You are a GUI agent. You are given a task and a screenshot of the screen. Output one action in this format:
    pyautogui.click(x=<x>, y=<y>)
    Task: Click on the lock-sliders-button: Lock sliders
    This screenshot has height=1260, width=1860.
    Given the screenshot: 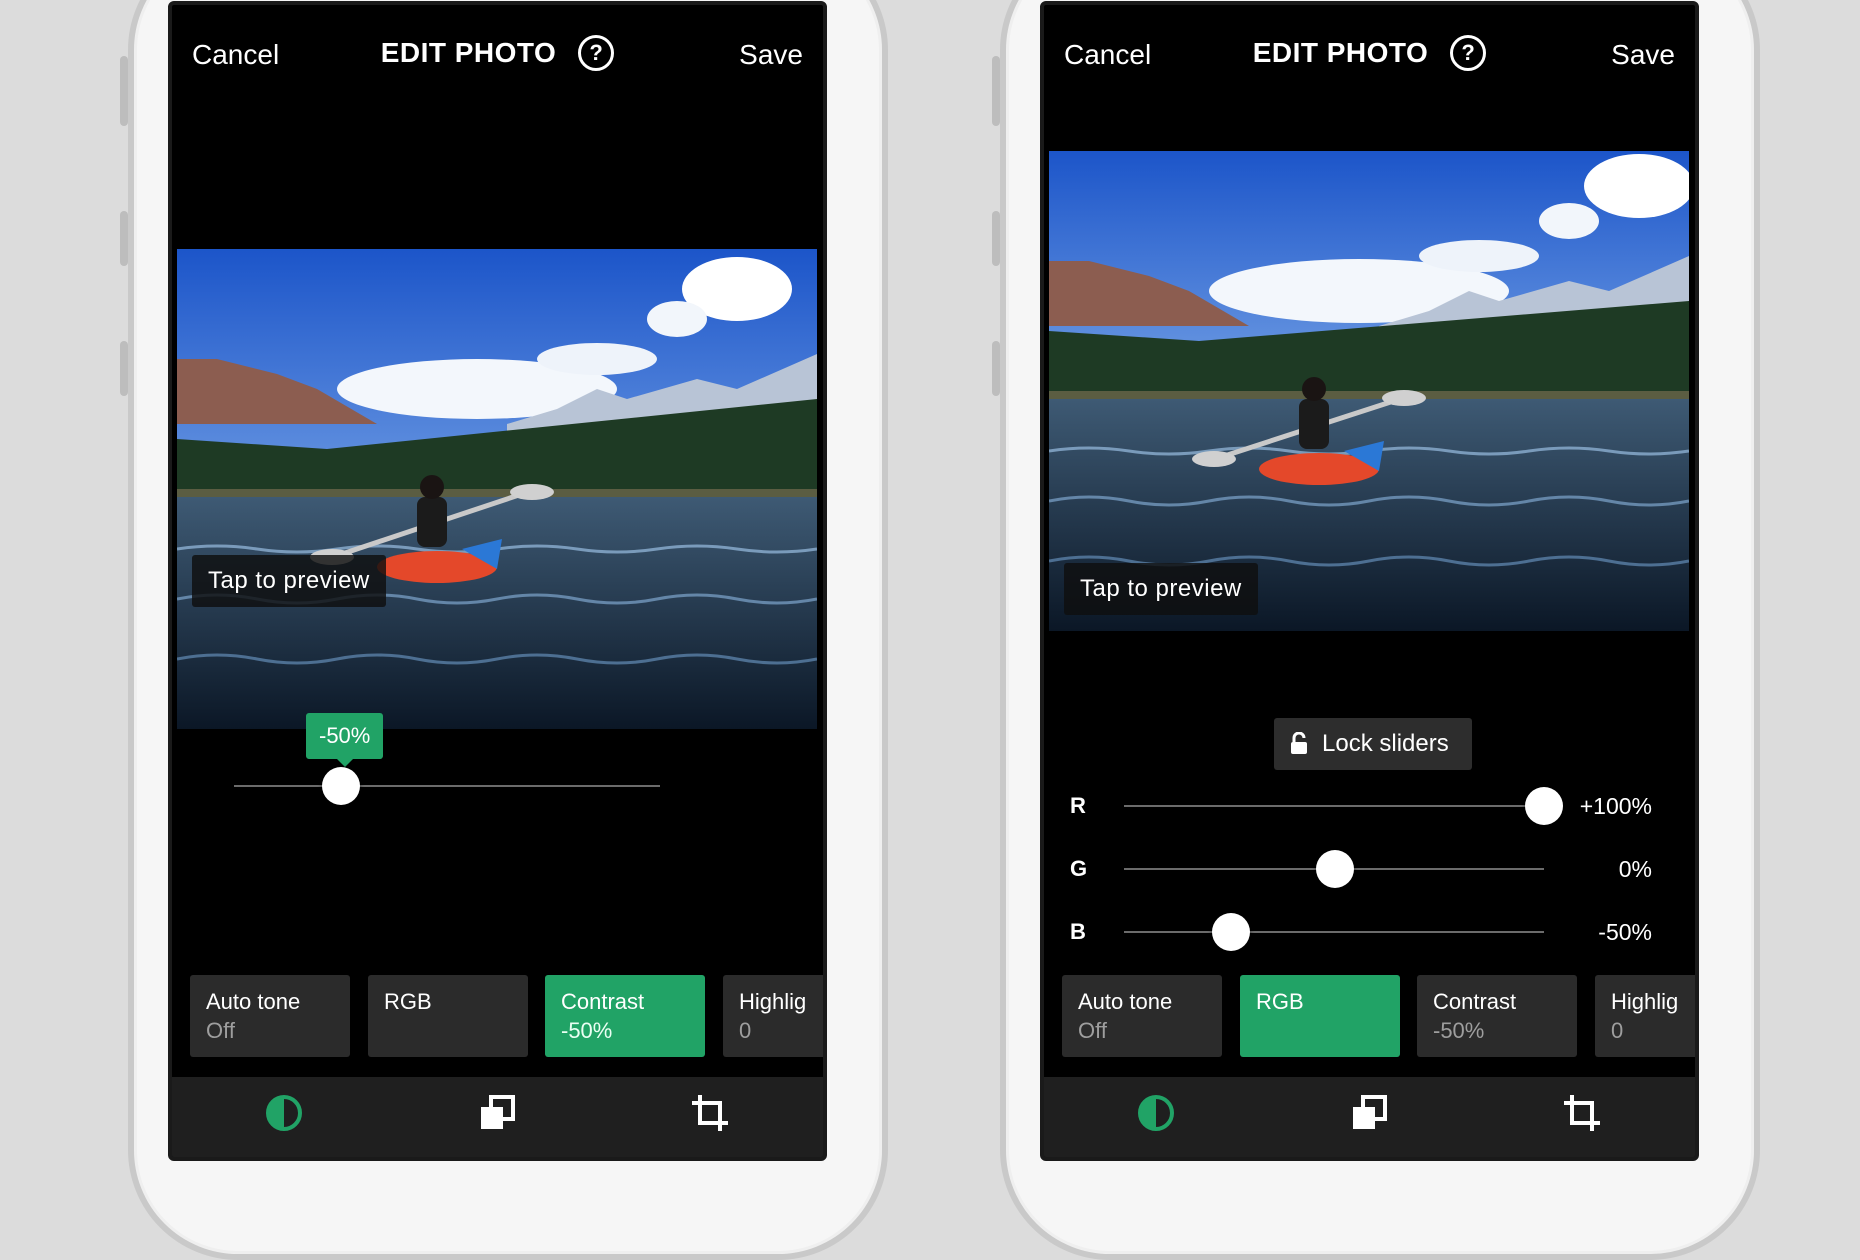 What is the action you would take?
    pyautogui.click(x=1373, y=744)
    